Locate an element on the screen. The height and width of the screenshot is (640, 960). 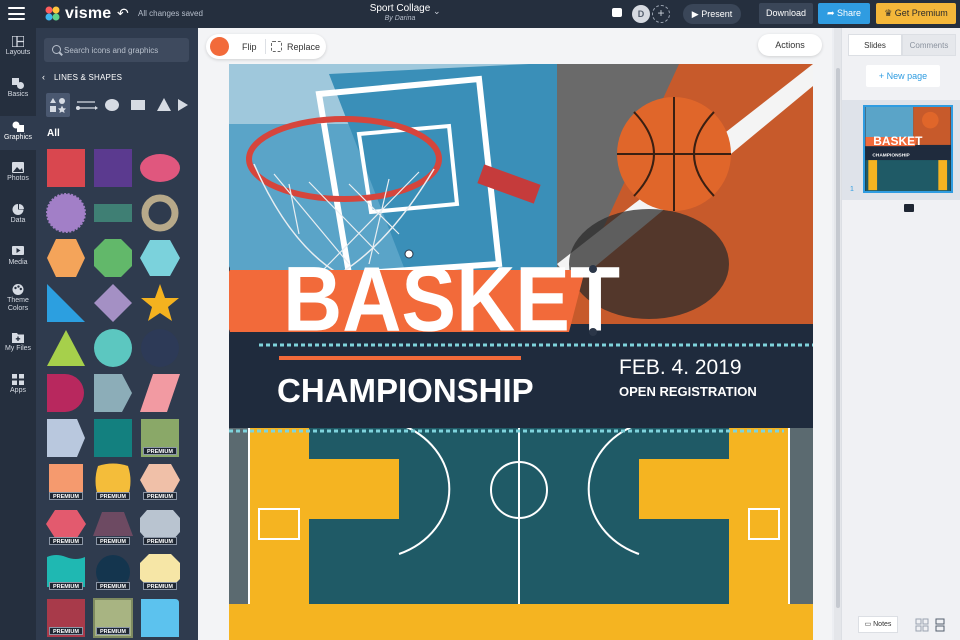
nav-label-photos: Photos is located at coordinates (18, 178).